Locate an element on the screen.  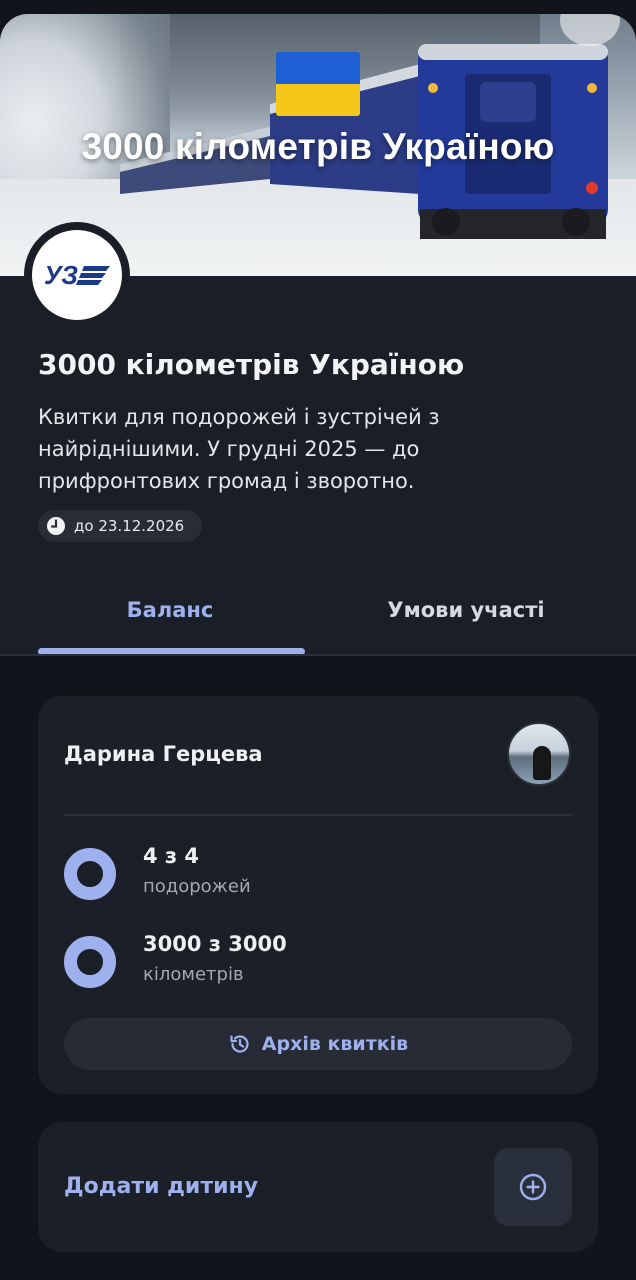
svg-text: УЗ is located at coordinates (61, 275).